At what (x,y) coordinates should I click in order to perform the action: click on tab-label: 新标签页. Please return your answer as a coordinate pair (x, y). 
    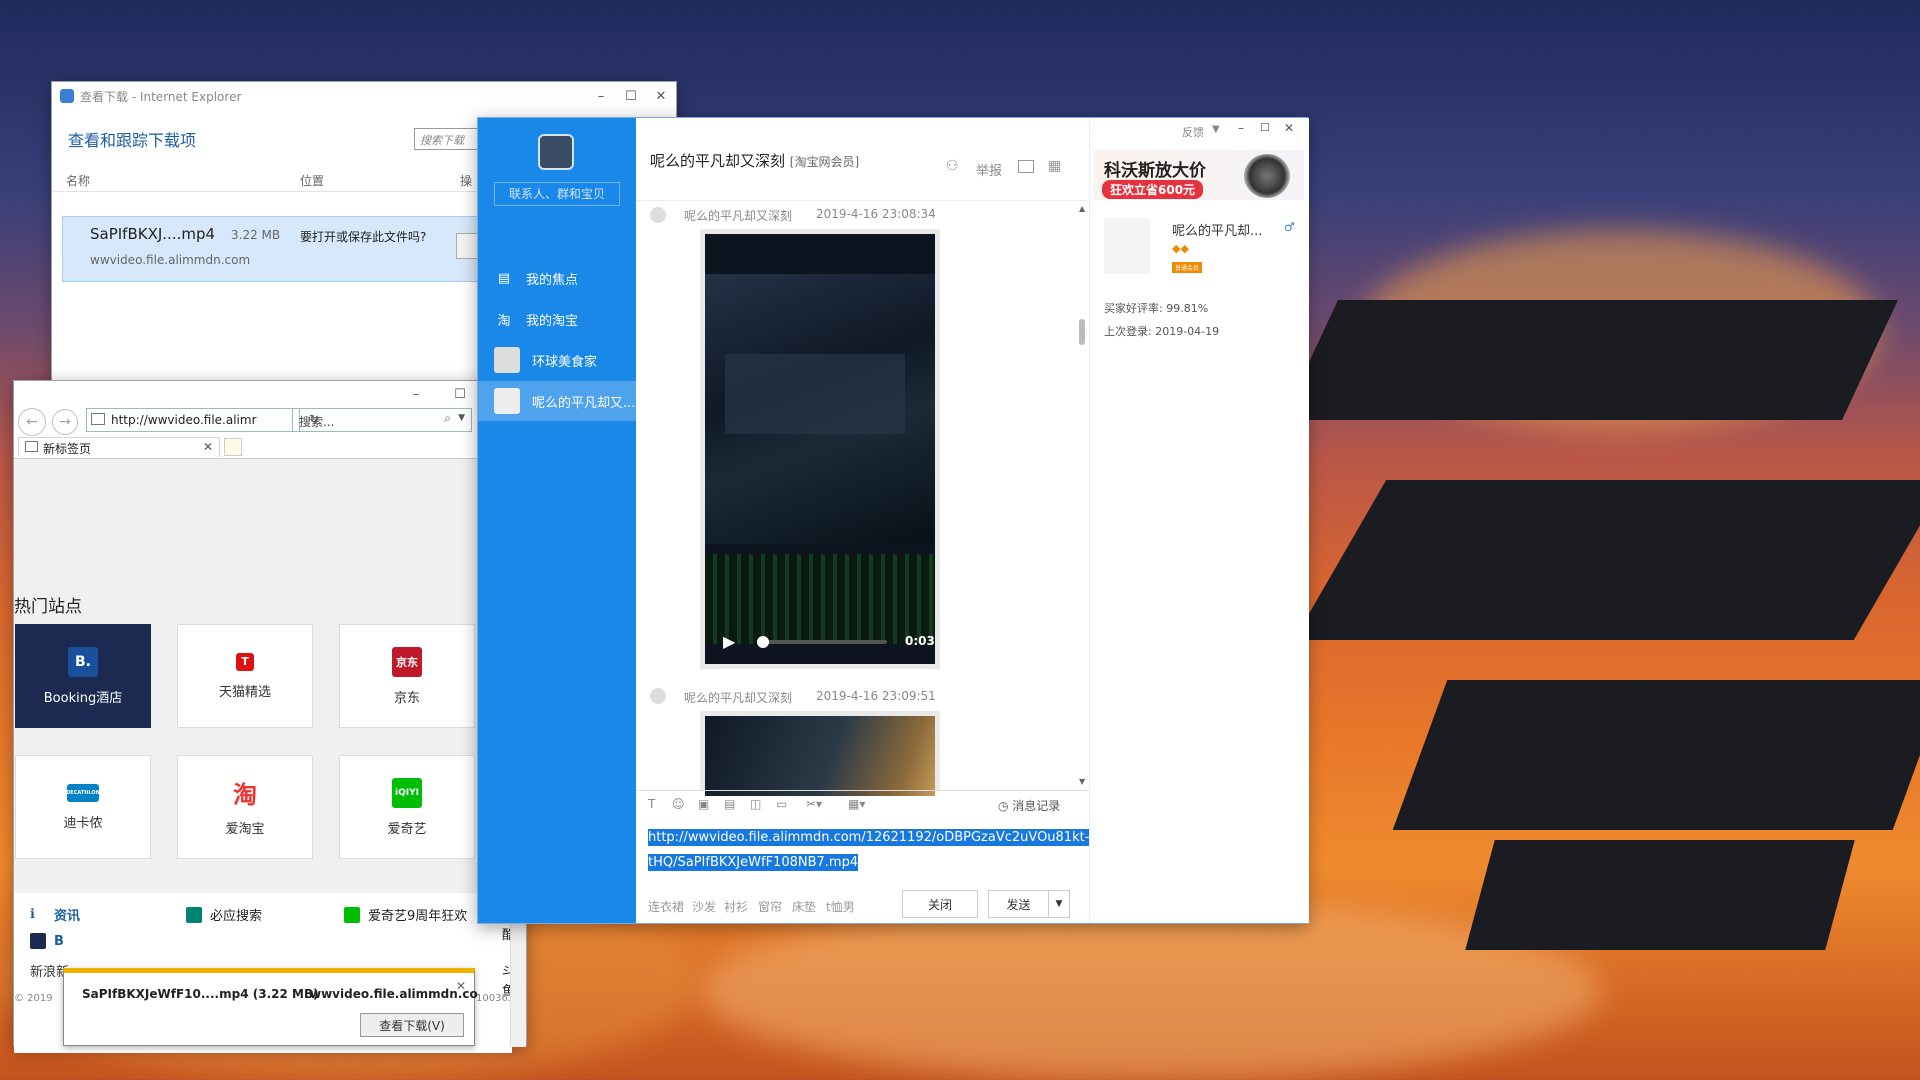
    Looking at the image, I should click on (67, 449).